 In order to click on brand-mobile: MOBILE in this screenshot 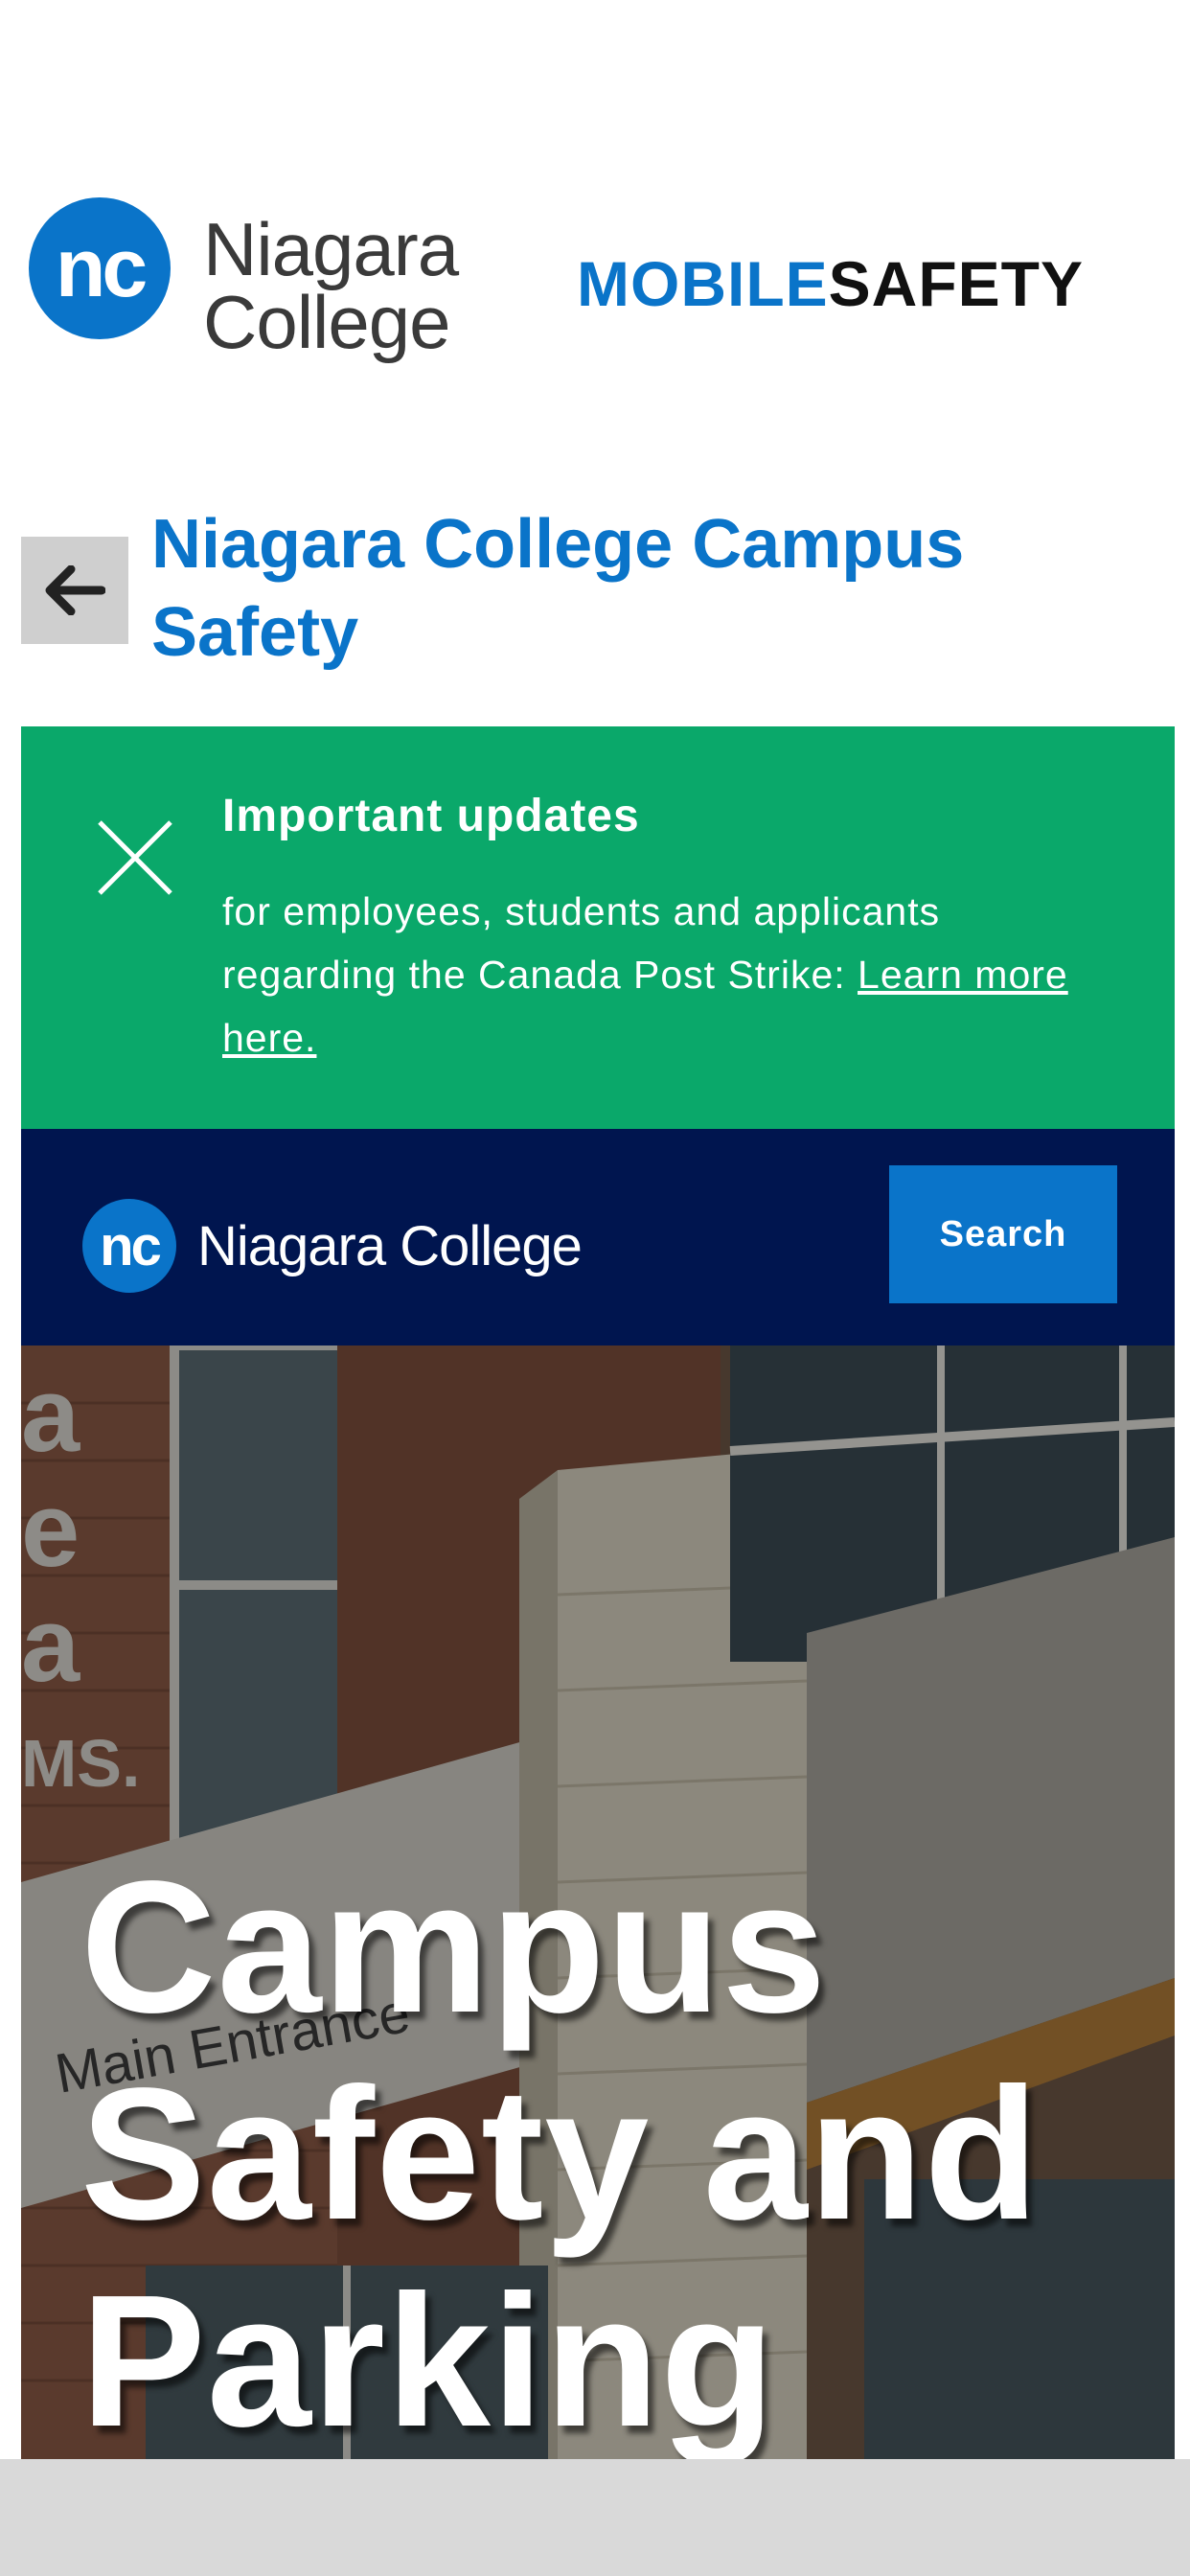, I will do `click(703, 283)`.